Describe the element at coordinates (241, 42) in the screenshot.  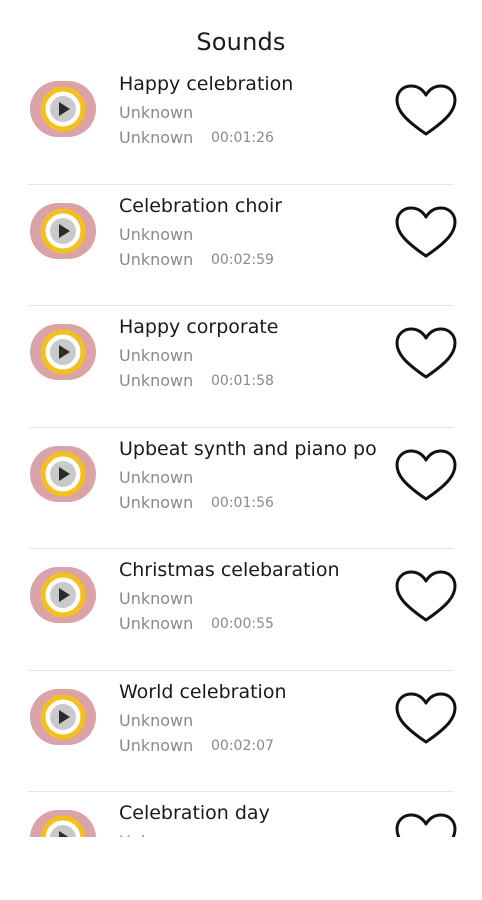
I see `page-title: Sounds` at that location.